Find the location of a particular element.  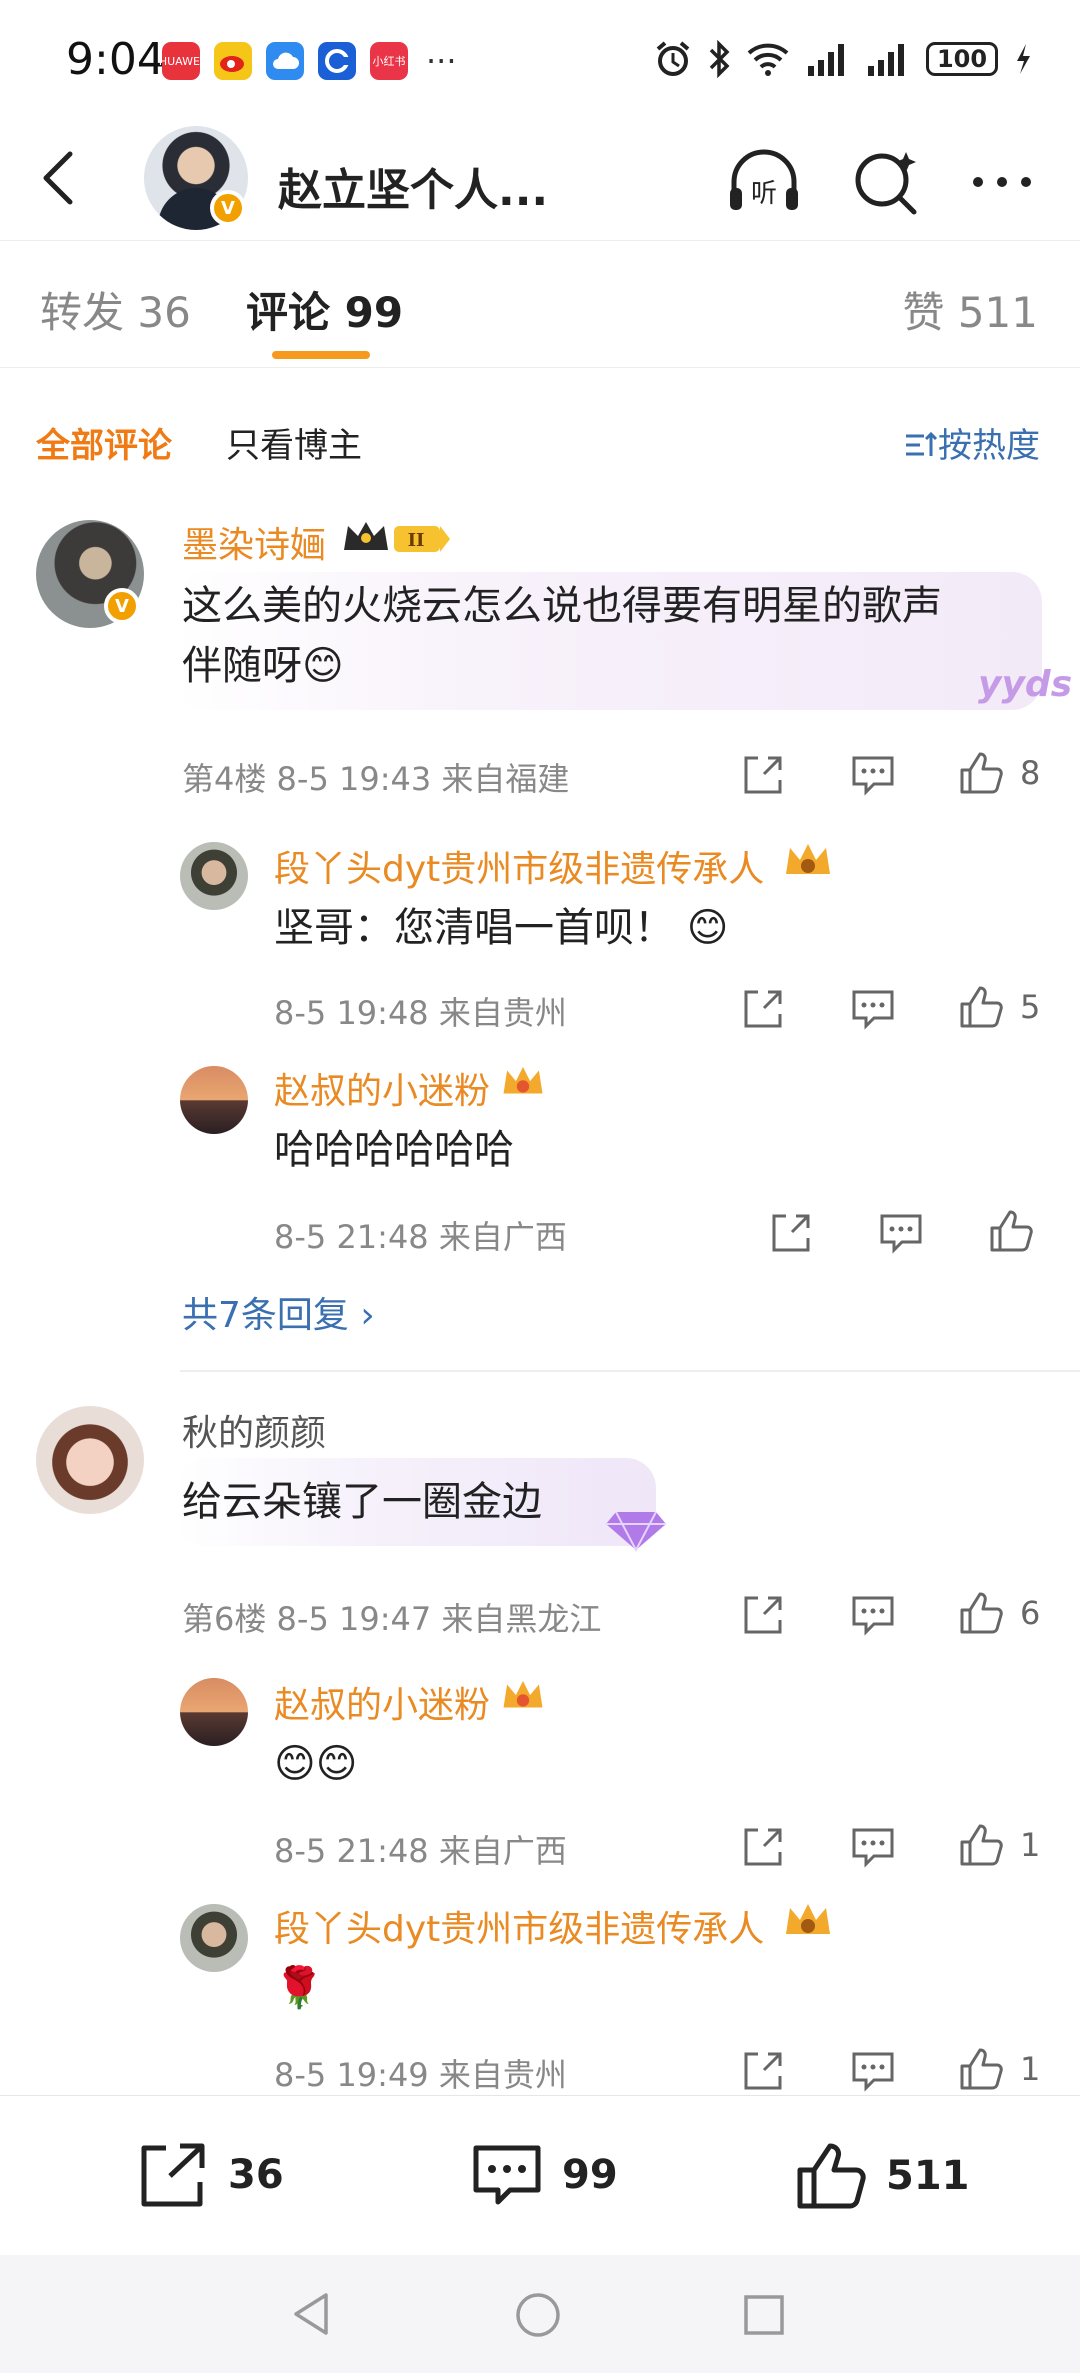

repost-button: 36 is located at coordinates (210, 2175).